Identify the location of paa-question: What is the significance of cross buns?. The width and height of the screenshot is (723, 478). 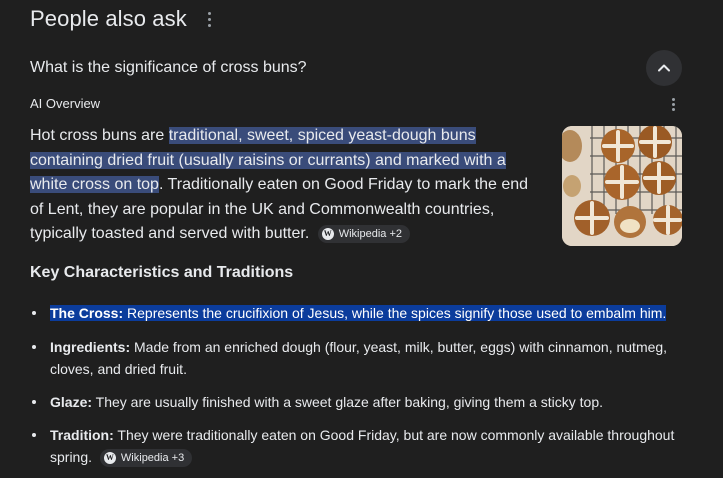
(168, 68).